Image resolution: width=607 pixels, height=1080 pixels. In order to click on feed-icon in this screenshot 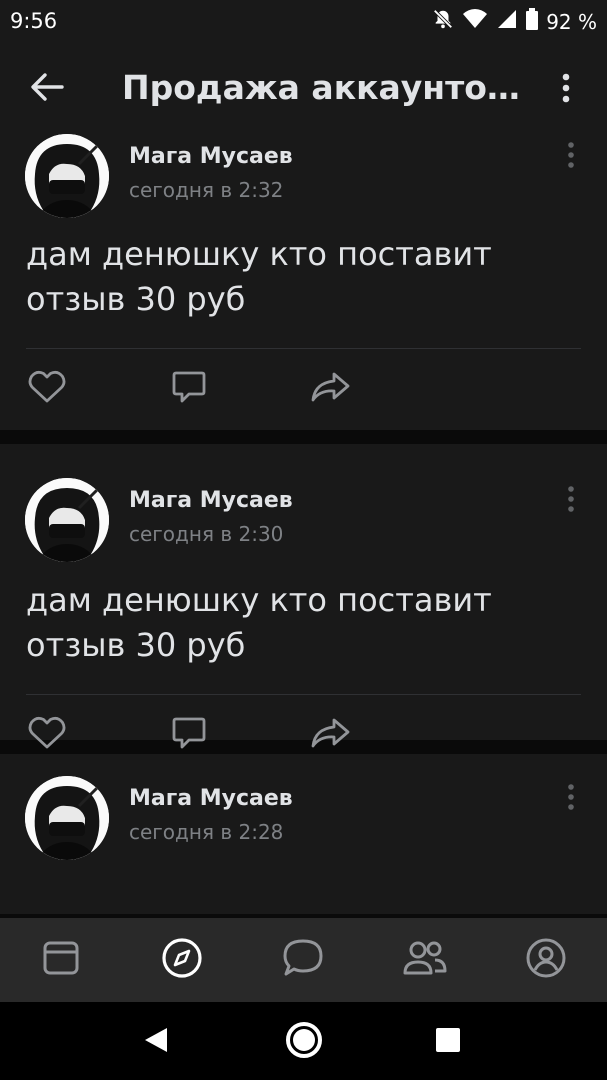, I will do `click(61, 960)`.